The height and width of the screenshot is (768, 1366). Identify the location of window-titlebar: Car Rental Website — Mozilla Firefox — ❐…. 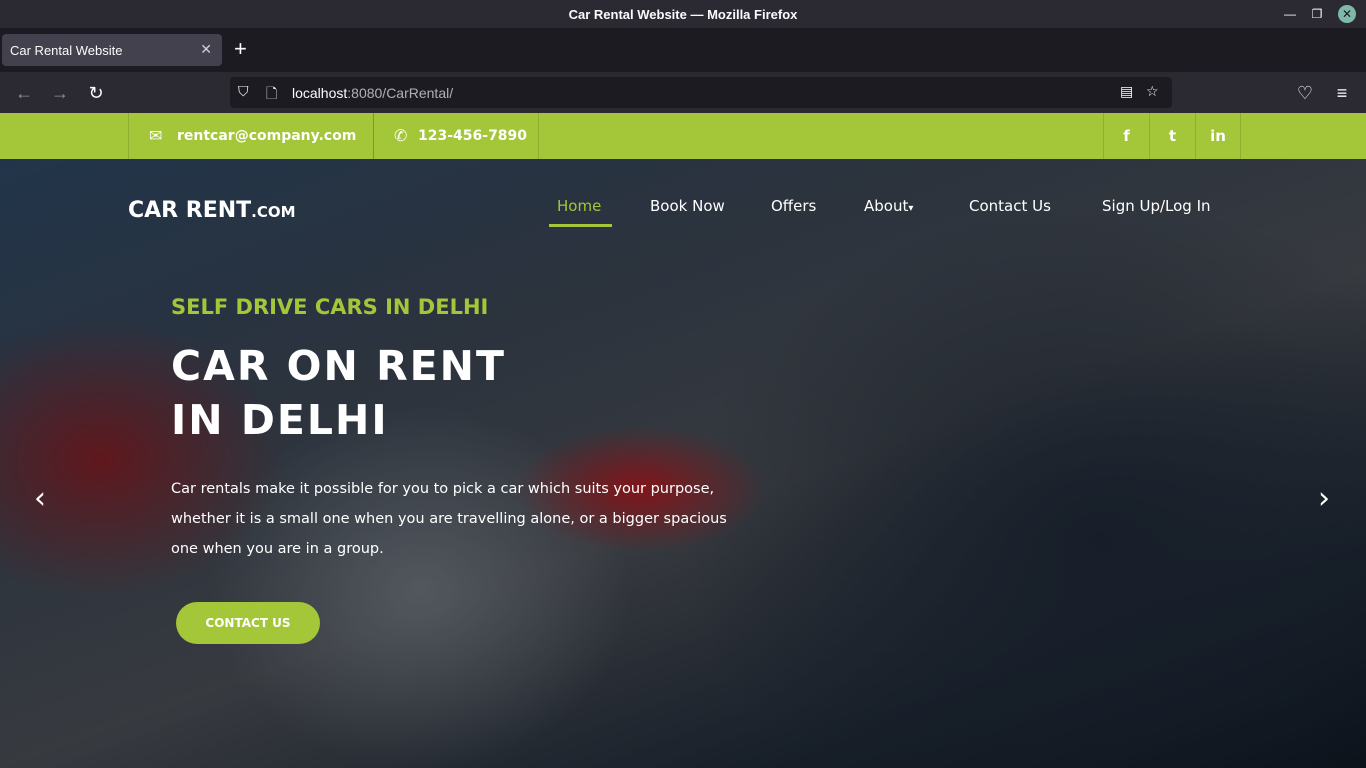
(683, 14).